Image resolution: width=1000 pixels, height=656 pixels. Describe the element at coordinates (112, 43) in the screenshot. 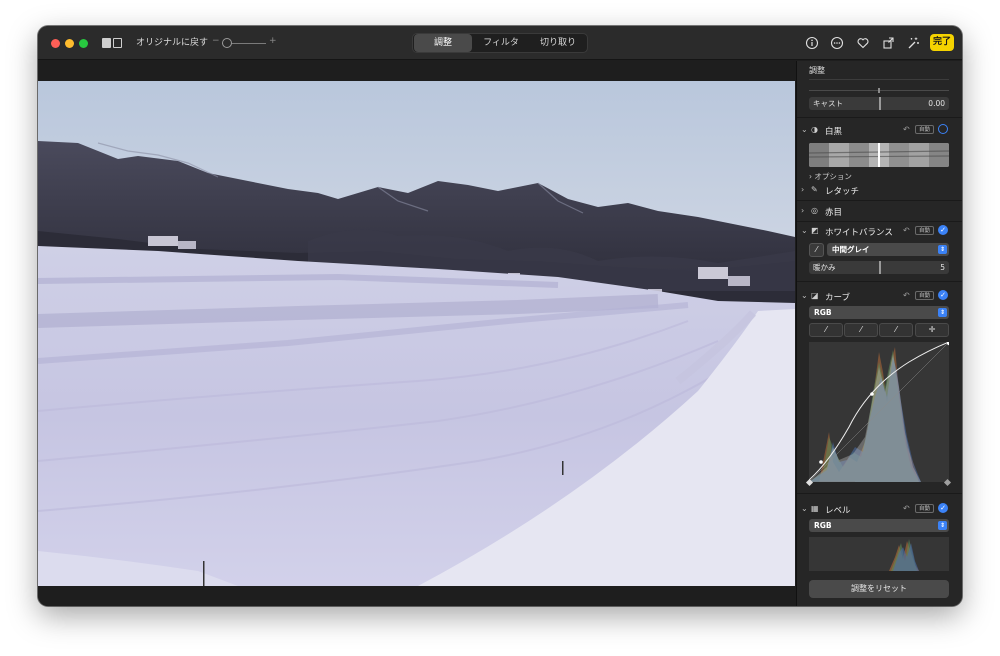

I see `split-view-icon` at that location.